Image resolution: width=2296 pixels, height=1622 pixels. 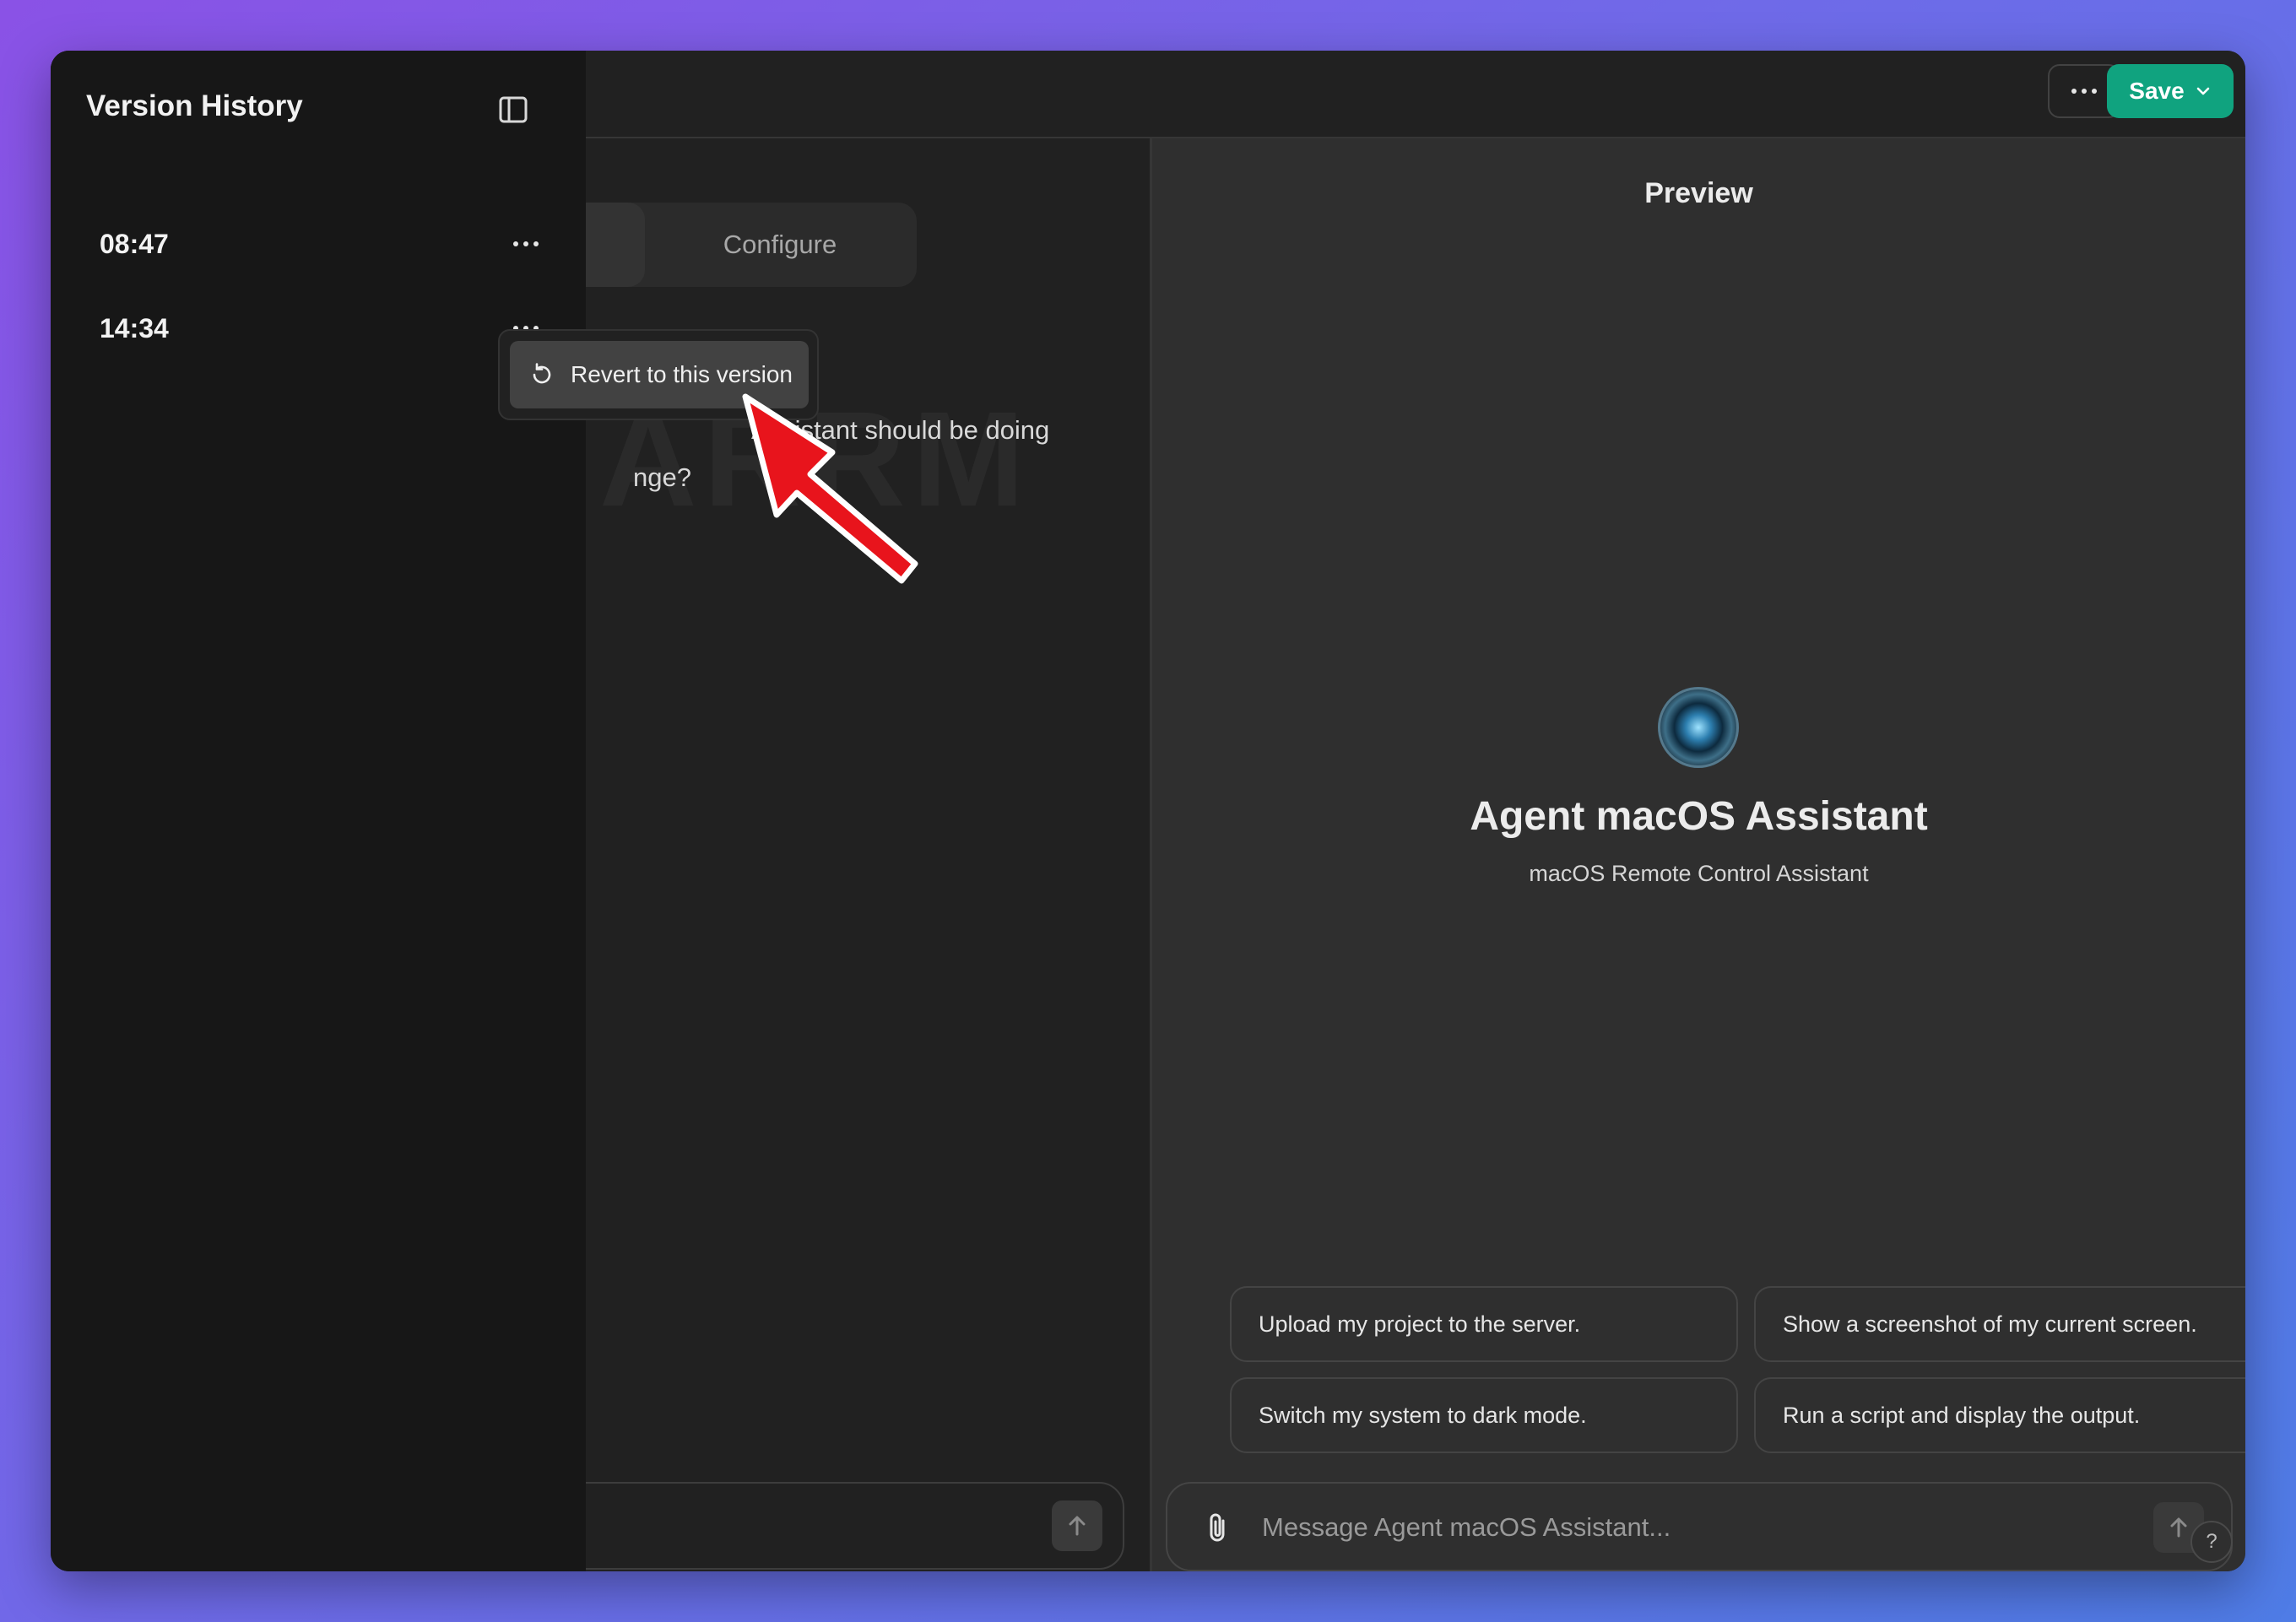 I want to click on preview-title: Preview, so click(x=1699, y=193).